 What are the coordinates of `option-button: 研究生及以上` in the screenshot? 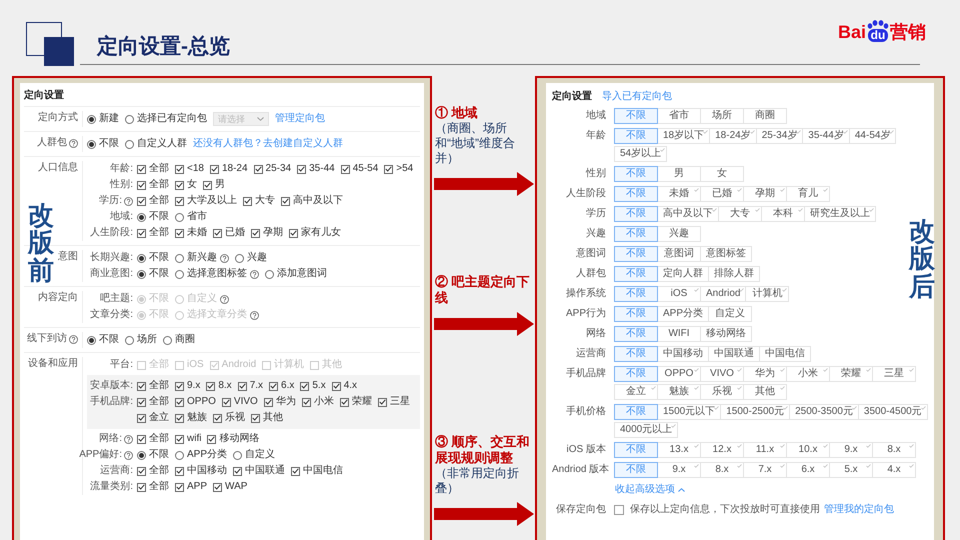 It's located at (840, 214).